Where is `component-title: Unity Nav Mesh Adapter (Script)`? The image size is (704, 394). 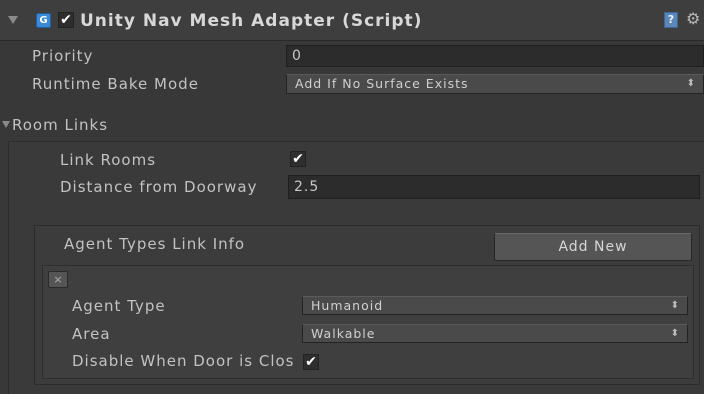 component-title: Unity Nav Mesh Adapter (Script) is located at coordinates (251, 21).